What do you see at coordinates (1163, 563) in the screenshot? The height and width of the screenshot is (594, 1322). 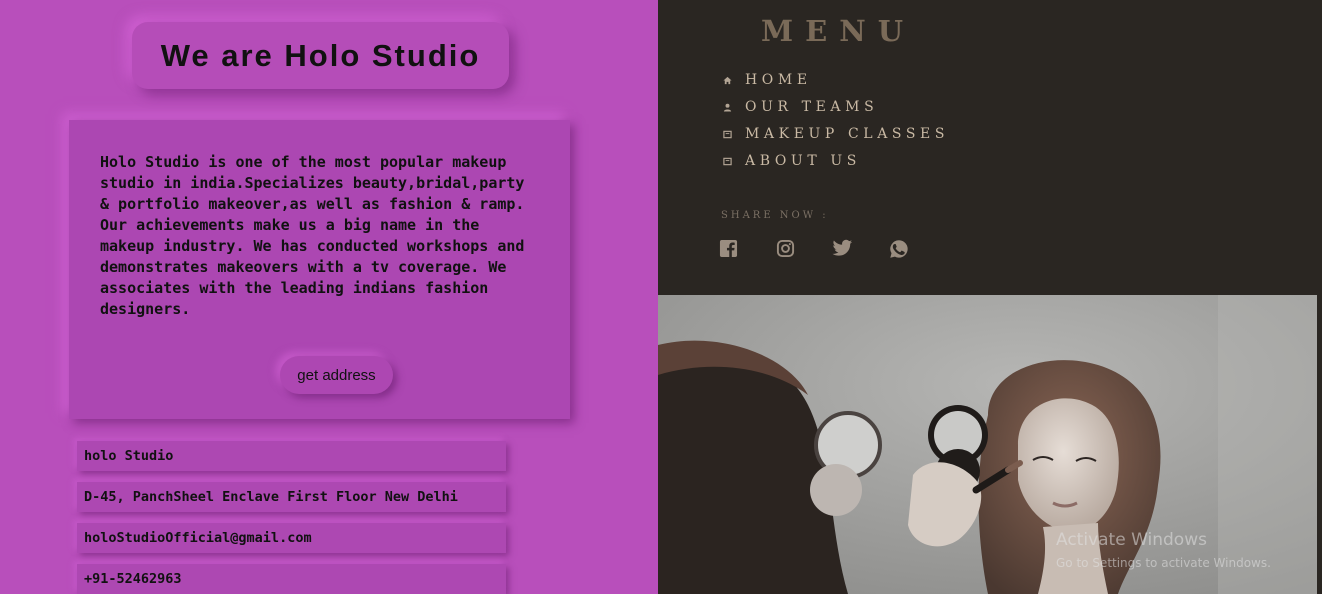 I see `activate-windows-subtitle: Go to Settings to activate Windows.` at bounding box center [1163, 563].